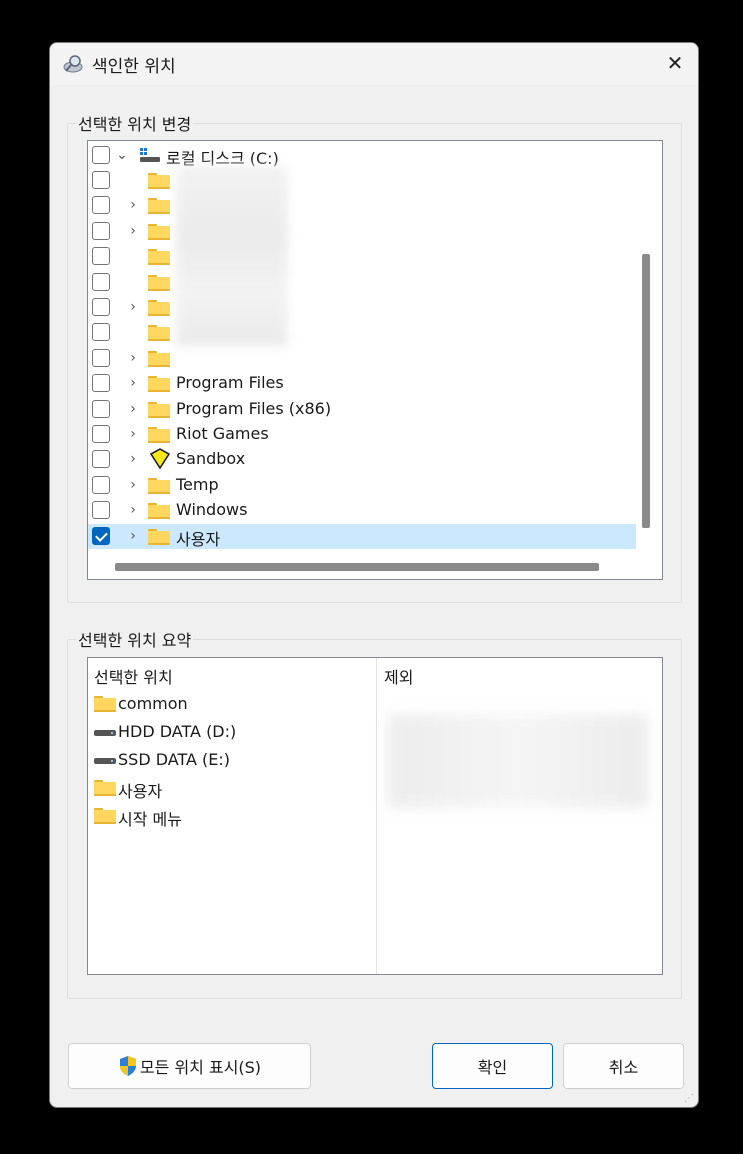 Image resolution: width=743 pixels, height=1154 pixels. Describe the element at coordinates (153, 703) in the screenshot. I see `list-item-label: common` at that location.